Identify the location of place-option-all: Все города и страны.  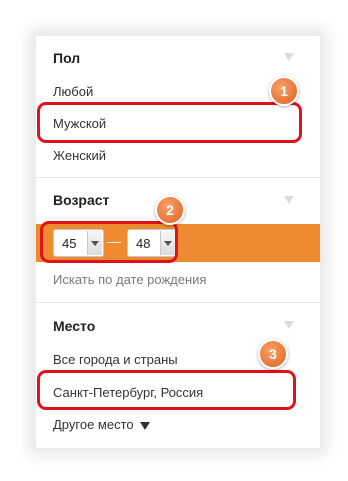
(115, 359).